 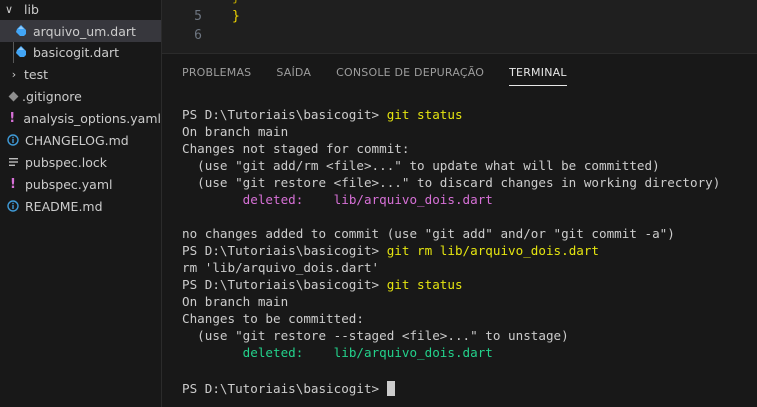 I want to click on tree-item-arquivo-um: arquivo_um.dart, so click(x=80, y=31).